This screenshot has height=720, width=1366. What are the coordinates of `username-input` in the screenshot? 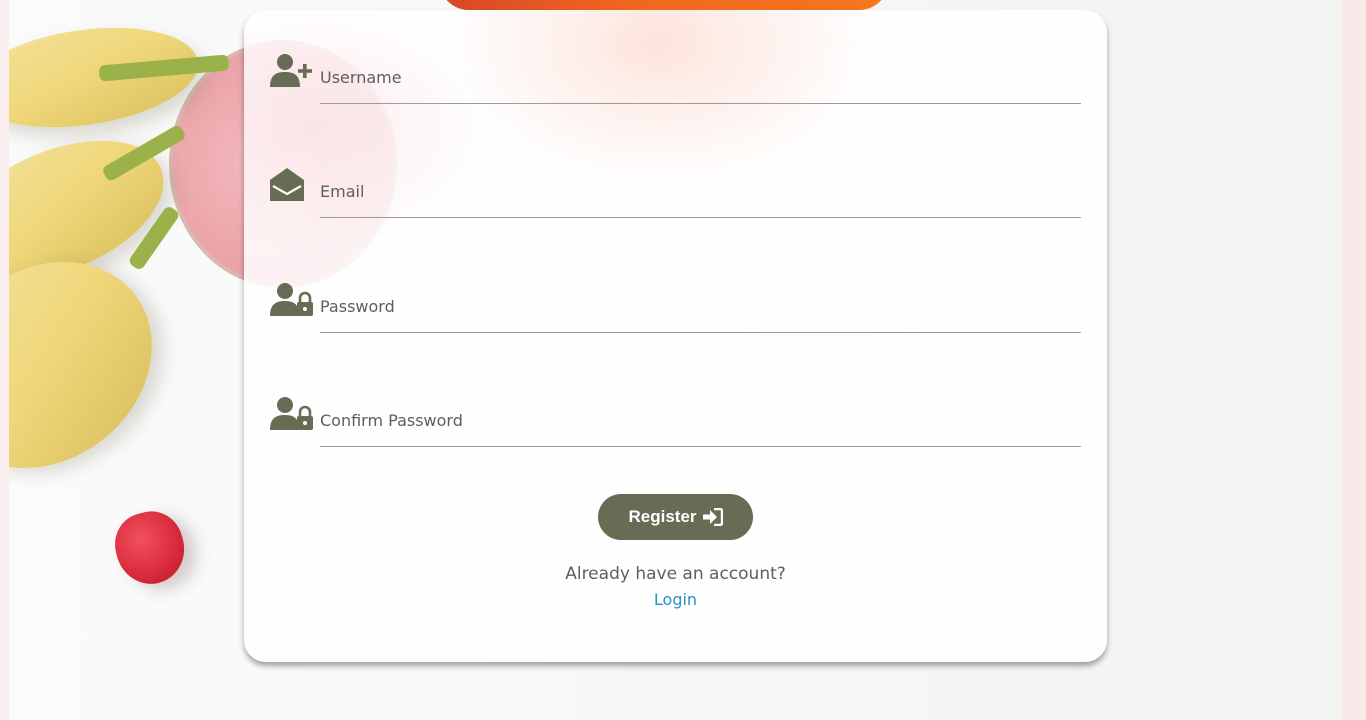 It's located at (700, 77).